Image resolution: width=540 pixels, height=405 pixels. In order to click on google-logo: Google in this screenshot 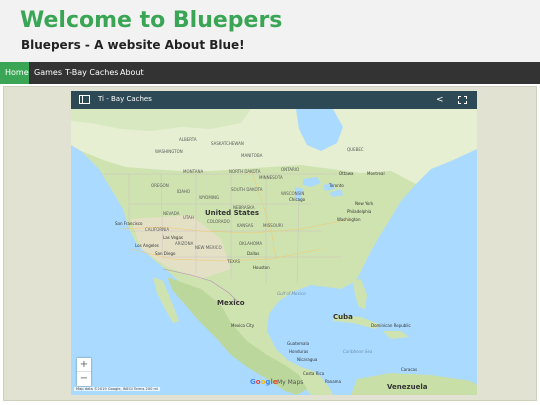, I will do `click(264, 382)`.